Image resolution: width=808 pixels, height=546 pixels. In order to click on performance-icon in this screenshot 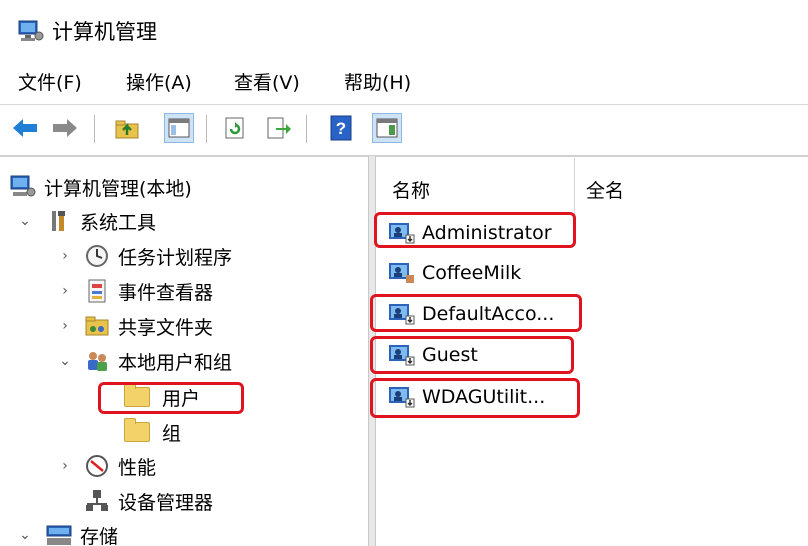, I will do `click(97, 466)`.